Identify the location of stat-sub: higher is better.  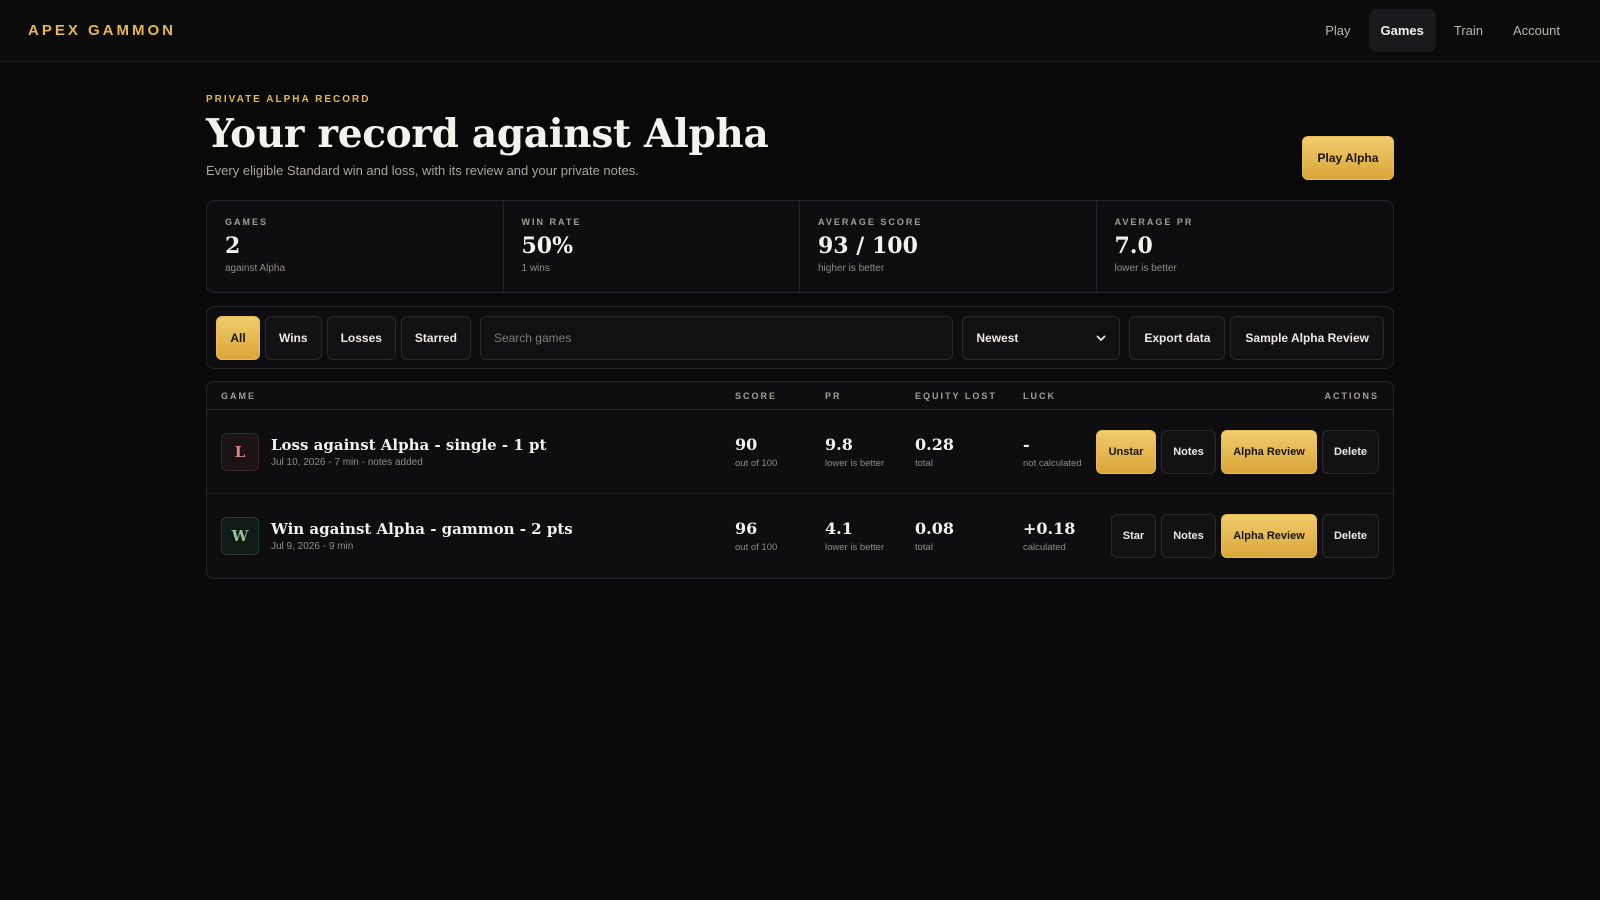
(851, 268).